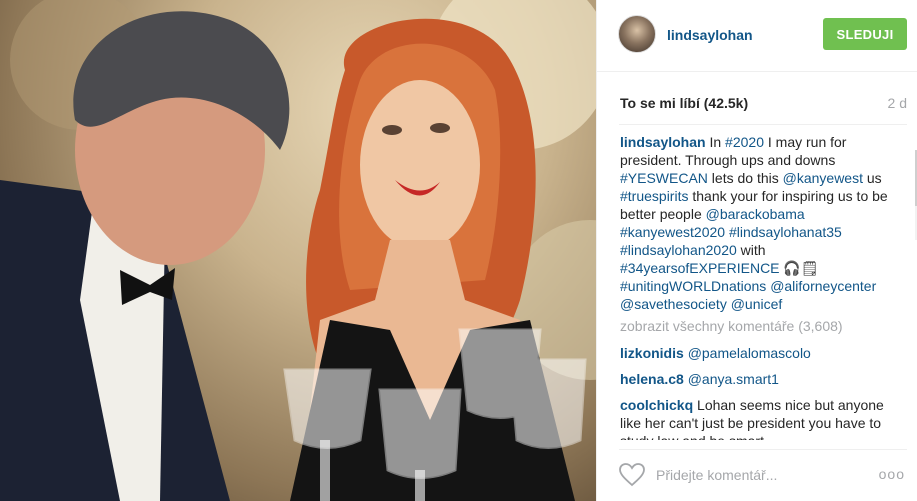 The image size is (917, 501). What do you see at coordinates (656, 405) in the screenshot?
I see `comment-username: coolchickq` at bounding box center [656, 405].